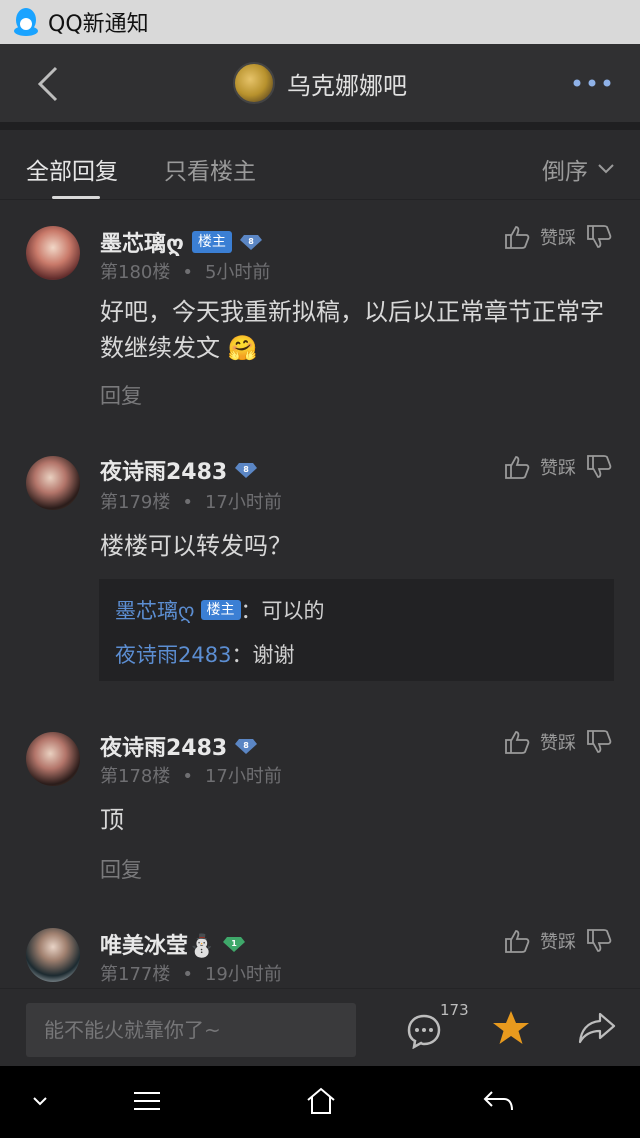 Image resolution: width=640 pixels, height=1138 pixels. Describe the element at coordinates (320, 126) in the screenshot. I see `section-divider` at that location.